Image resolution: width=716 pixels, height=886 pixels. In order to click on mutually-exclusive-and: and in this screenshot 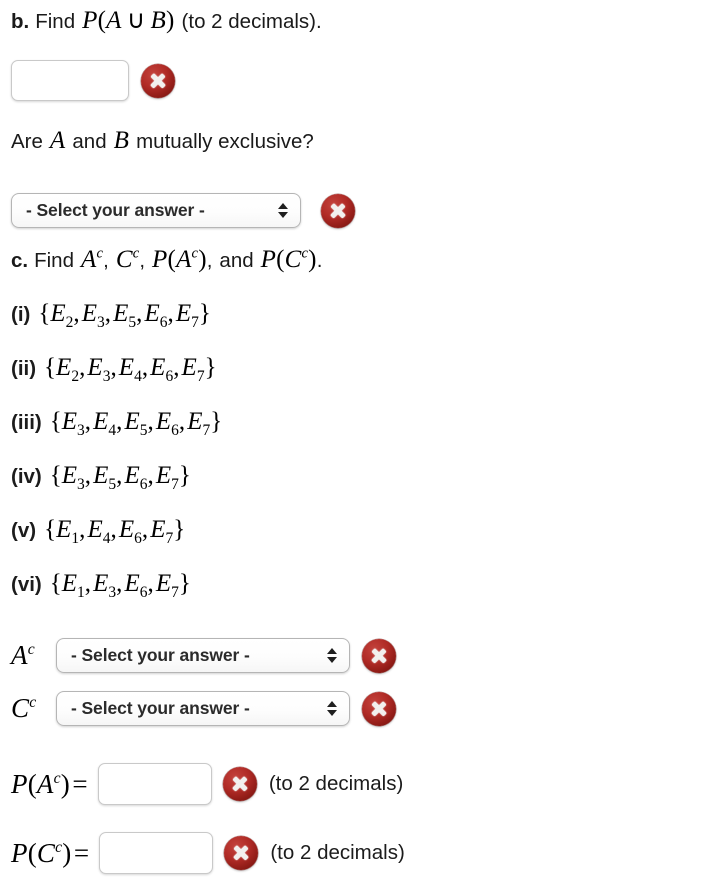, I will do `click(89, 141)`.